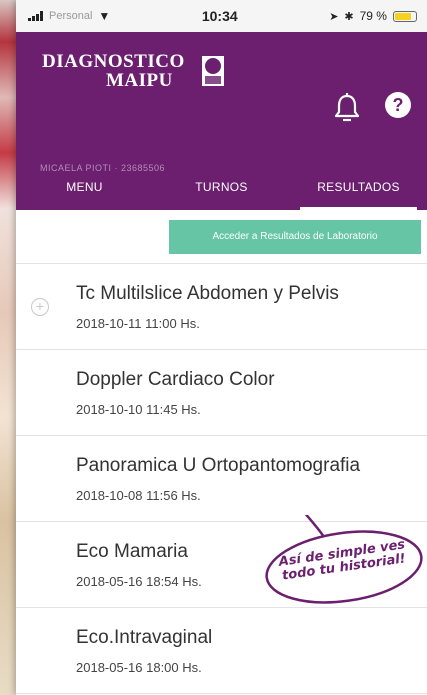 This screenshot has width=427, height=695. I want to click on battery-percentage: 79 %, so click(373, 16).